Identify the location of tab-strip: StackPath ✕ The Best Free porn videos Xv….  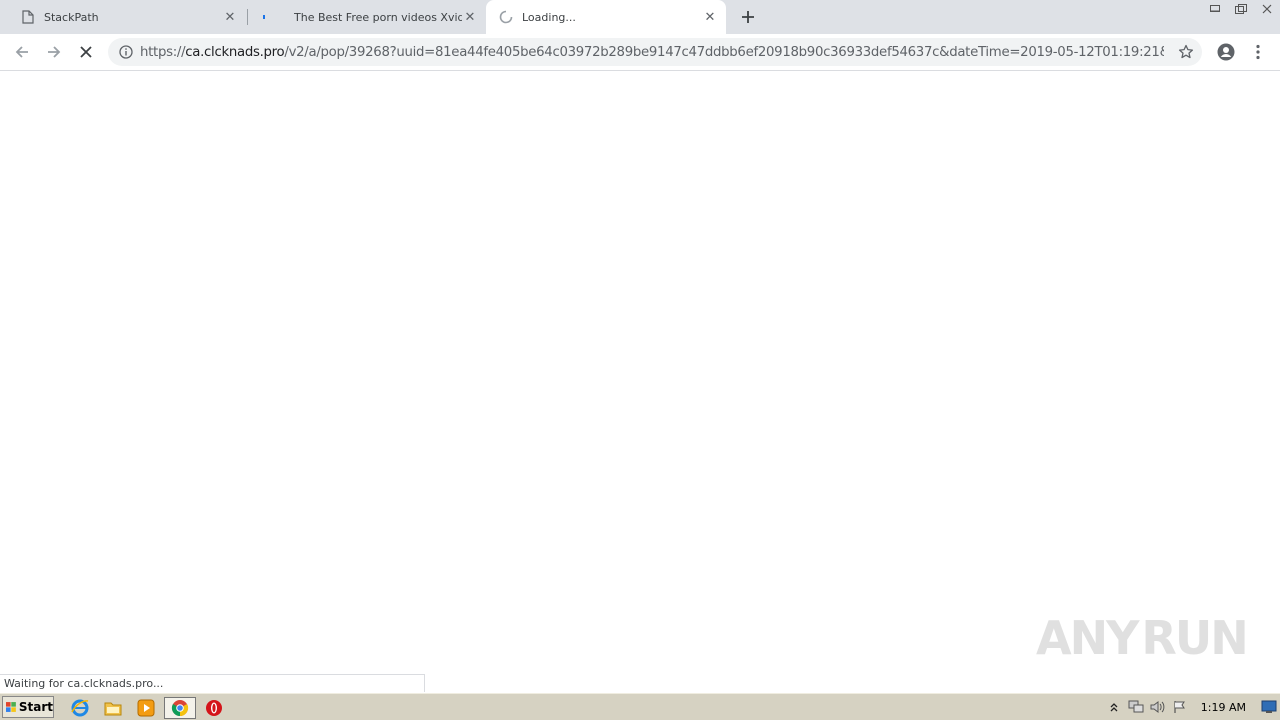
(640, 17).